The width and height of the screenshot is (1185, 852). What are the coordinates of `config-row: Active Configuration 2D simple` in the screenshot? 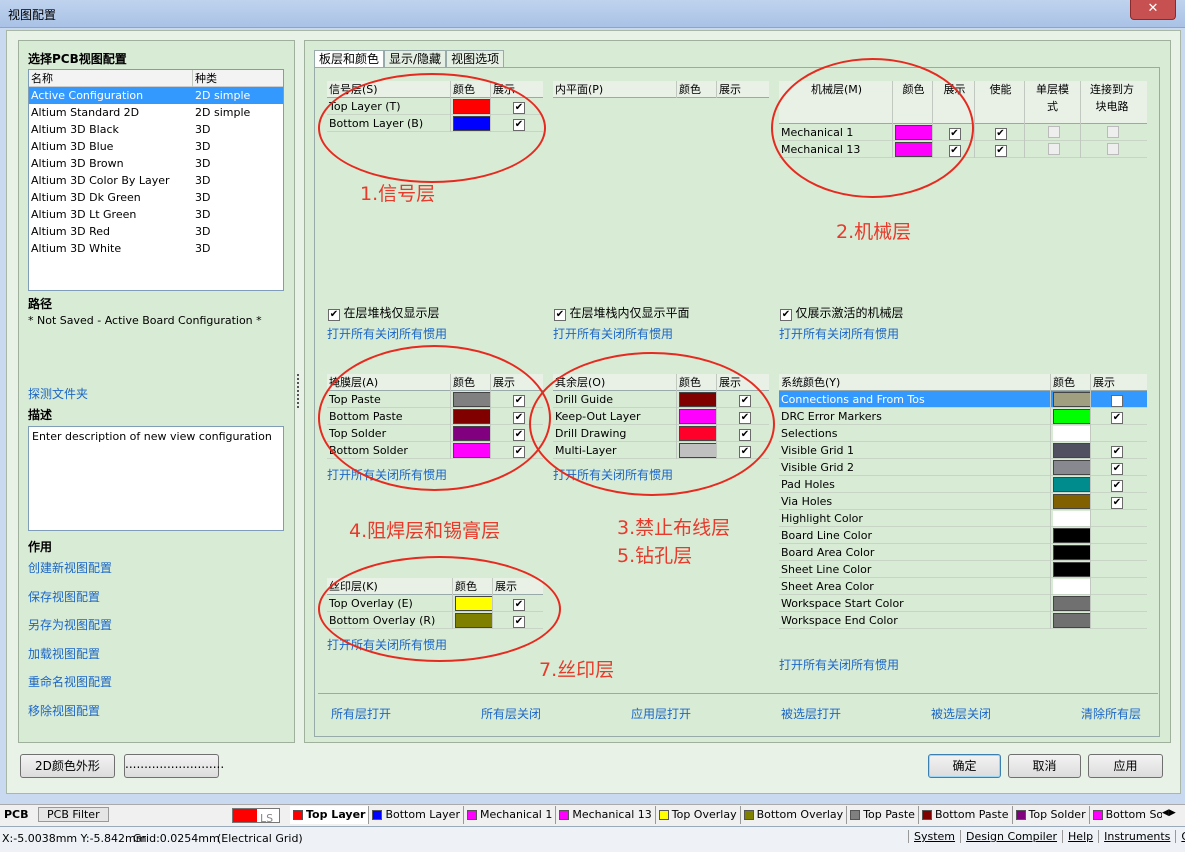 It's located at (156, 95).